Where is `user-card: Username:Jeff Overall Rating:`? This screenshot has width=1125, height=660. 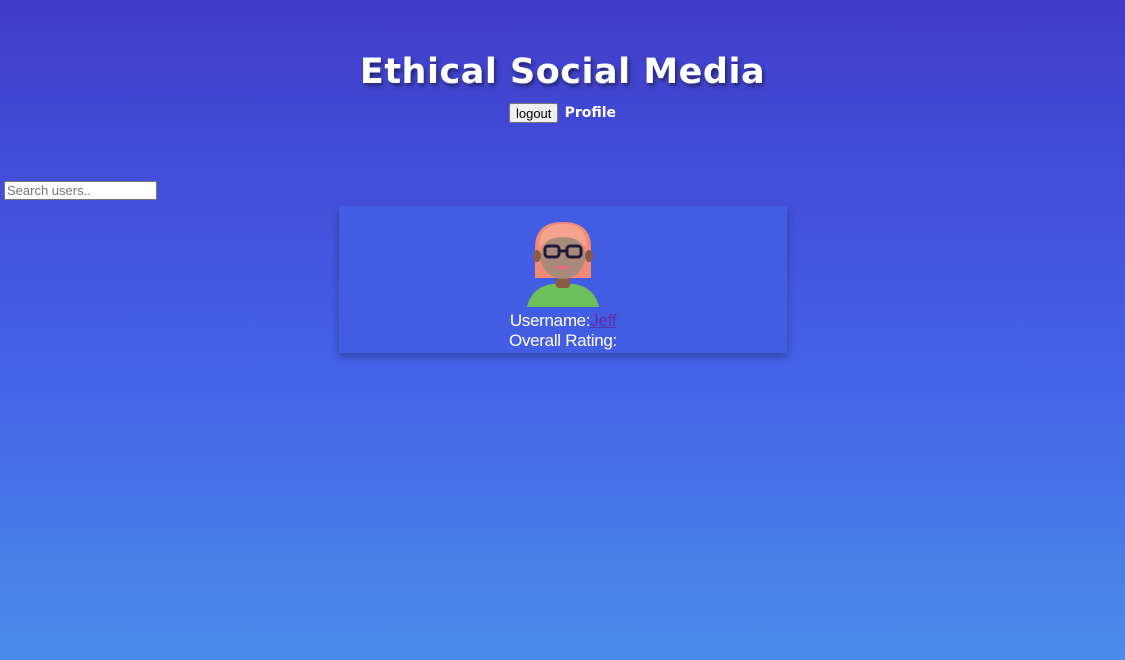
user-card: Username:Jeff Overall Rating: is located at coordinates (563, 279).